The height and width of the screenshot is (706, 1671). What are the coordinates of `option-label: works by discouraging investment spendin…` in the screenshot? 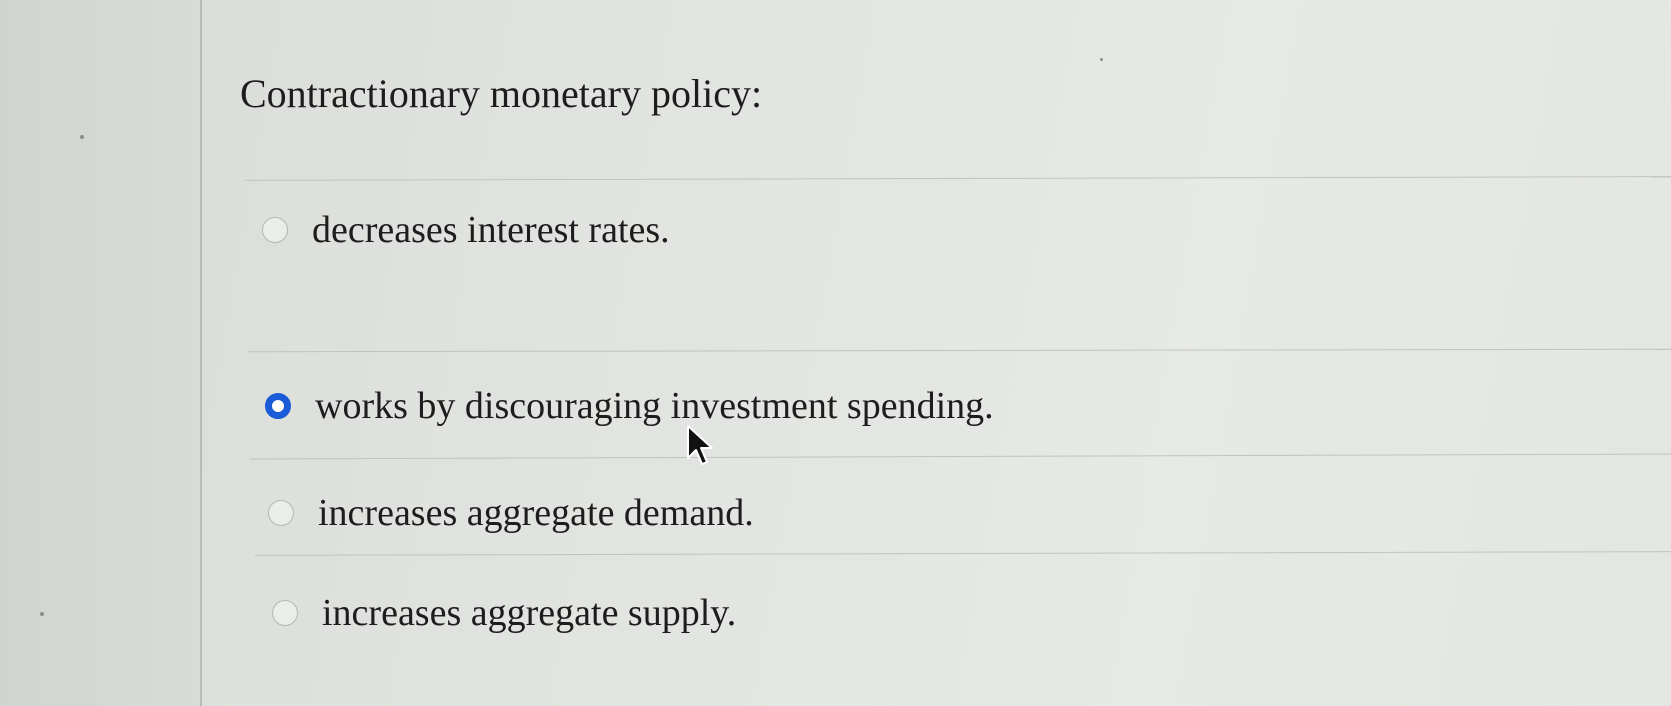 It's located at (654, 406).